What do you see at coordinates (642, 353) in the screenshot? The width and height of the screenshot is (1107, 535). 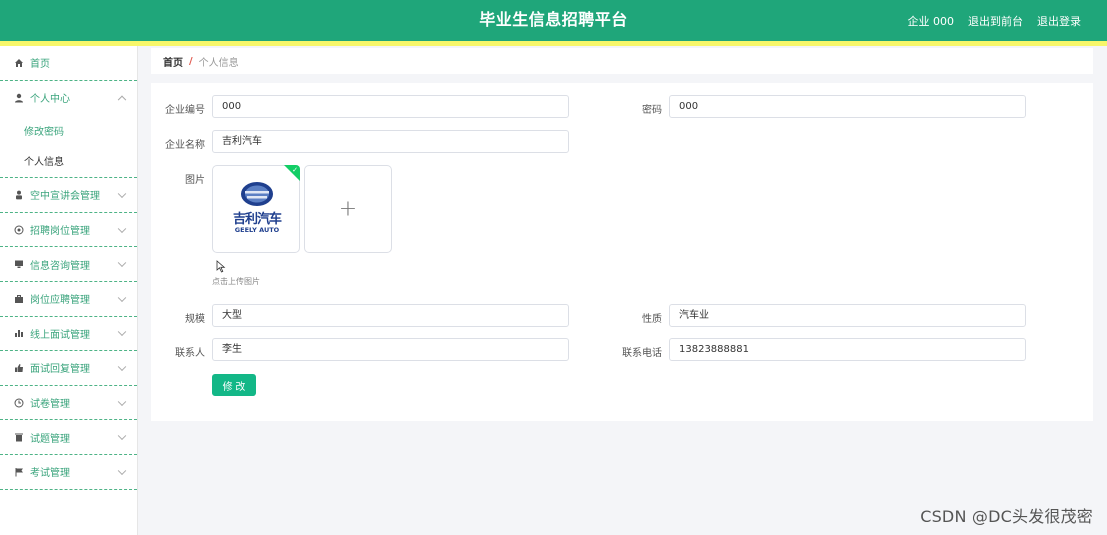 I see `phone-label: 联系电话` at bounding box center [642, 353].